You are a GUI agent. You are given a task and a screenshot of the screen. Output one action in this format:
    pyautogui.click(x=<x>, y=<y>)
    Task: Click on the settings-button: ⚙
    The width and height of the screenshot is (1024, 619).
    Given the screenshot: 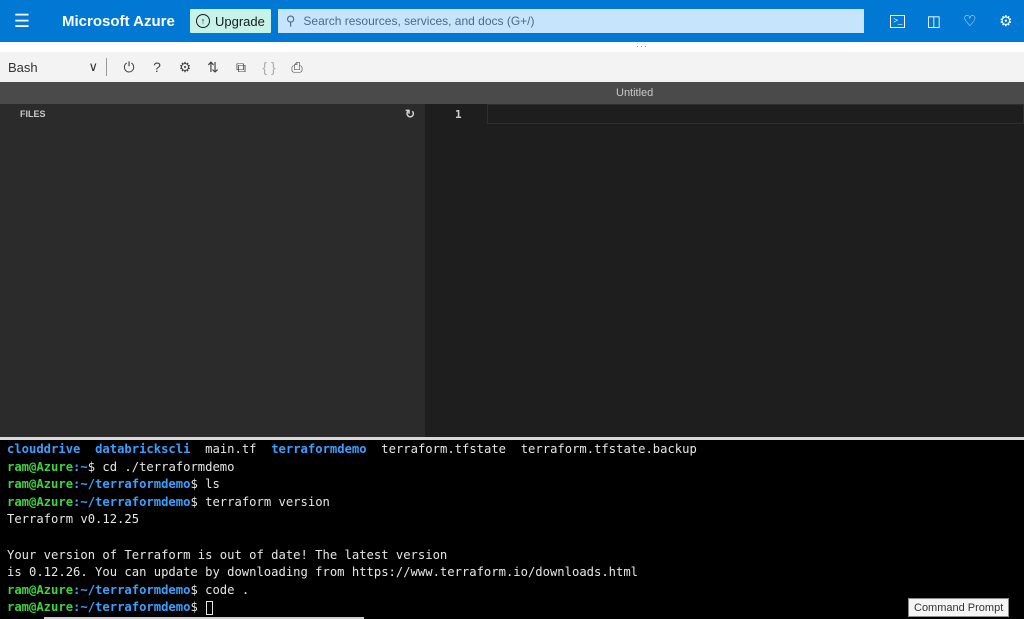 What is the action you would take?
    pyautogui.click(x=1006, y=21)
    